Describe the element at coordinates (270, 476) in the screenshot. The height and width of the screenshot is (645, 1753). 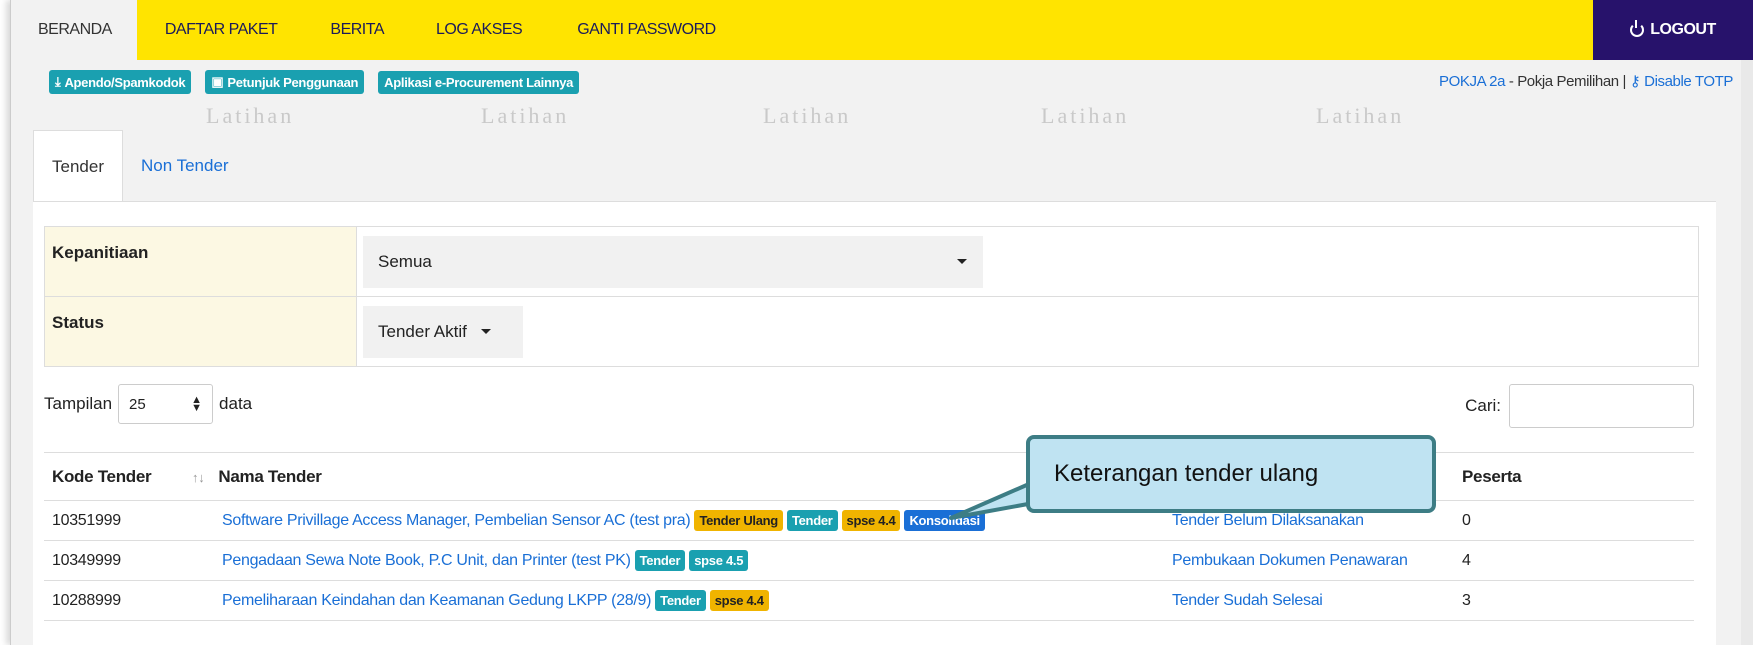
I see `col-nama-label: Nama Tender` at that location.